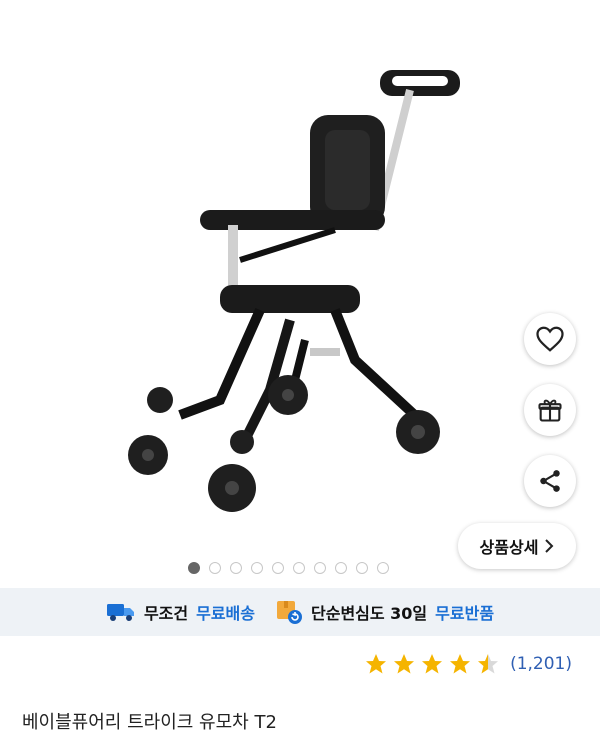 Image resolution: width=600 pixels, height=753 pixels. I want to click on return-box-icon, so click(289, 612).